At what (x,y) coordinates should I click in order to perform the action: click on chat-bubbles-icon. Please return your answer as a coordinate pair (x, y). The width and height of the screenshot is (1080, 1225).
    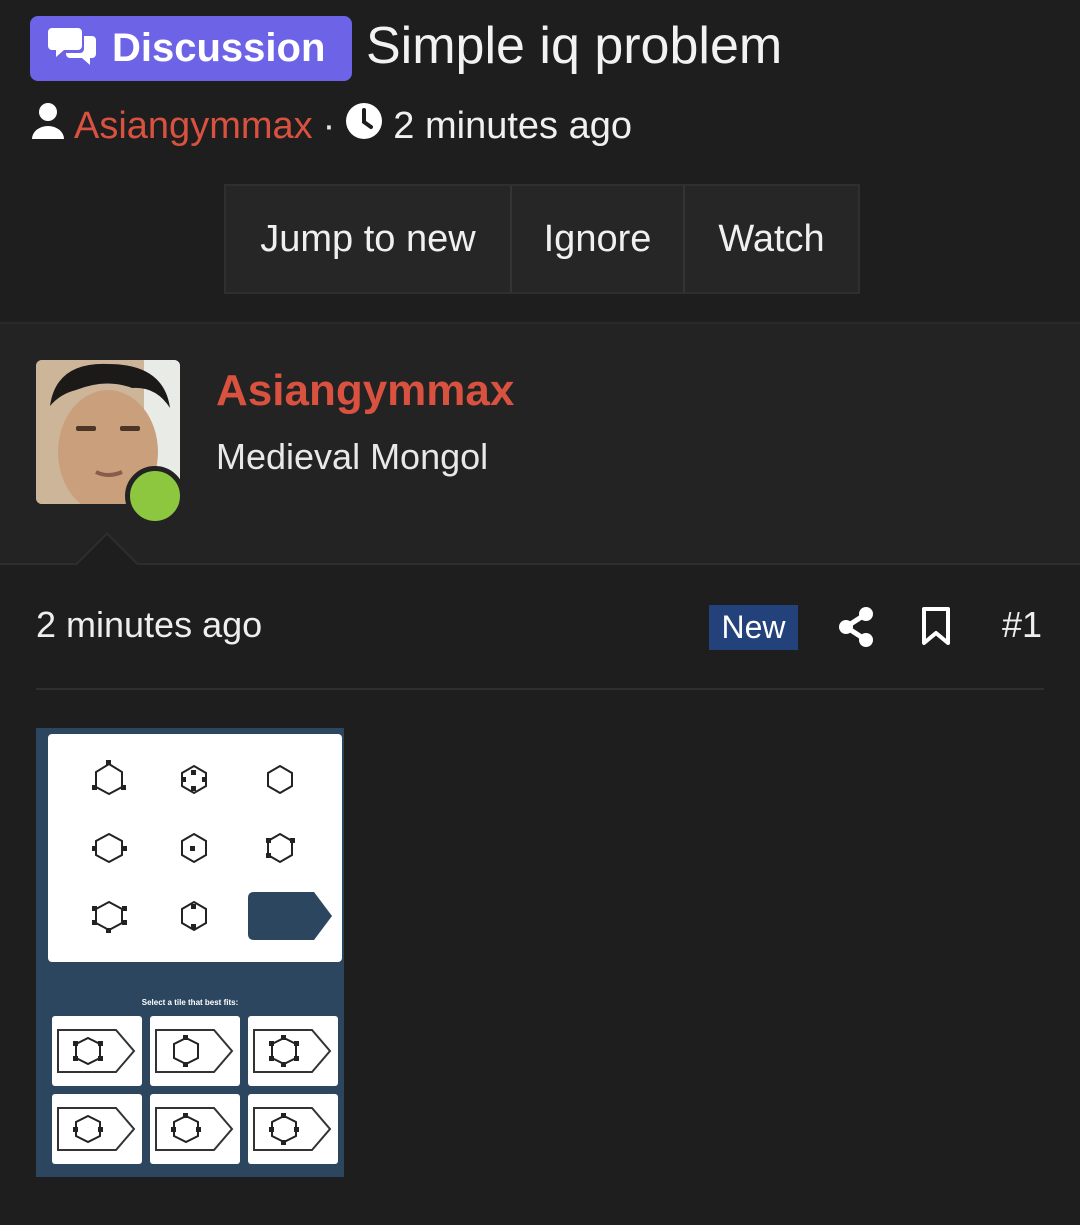
    Looking at the image, I should click on (73, 48).